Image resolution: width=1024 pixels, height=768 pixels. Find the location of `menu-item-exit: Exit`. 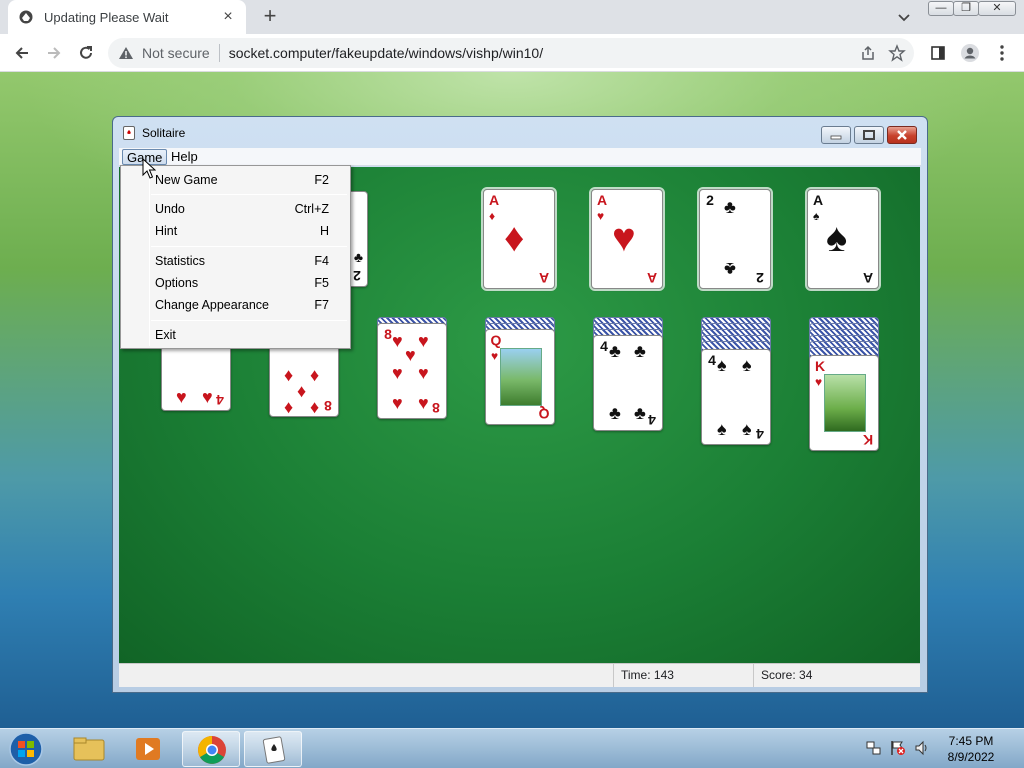

menu-item-exit: Exit is located at coordinates (250, 335).